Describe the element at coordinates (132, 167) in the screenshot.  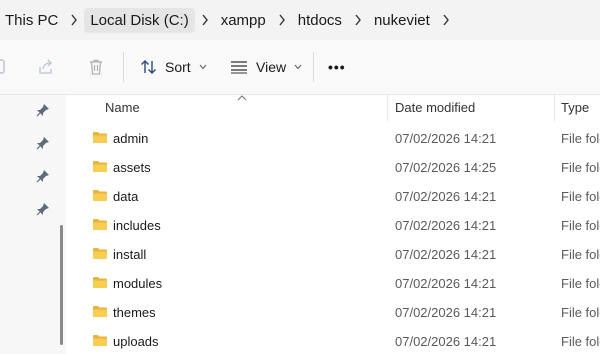
I see `file-name: assets` at that location.